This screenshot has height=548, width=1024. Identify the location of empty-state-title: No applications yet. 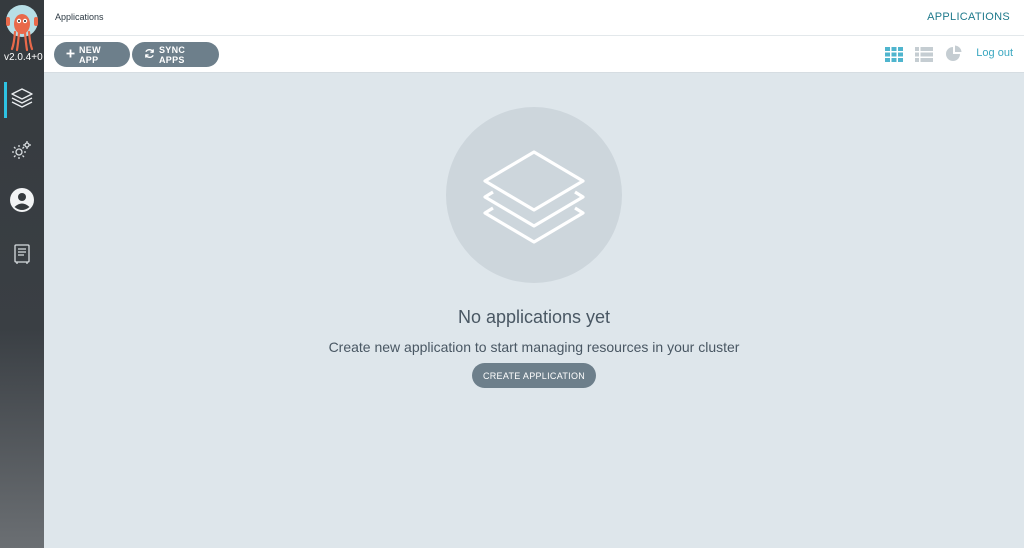
(534, 317).